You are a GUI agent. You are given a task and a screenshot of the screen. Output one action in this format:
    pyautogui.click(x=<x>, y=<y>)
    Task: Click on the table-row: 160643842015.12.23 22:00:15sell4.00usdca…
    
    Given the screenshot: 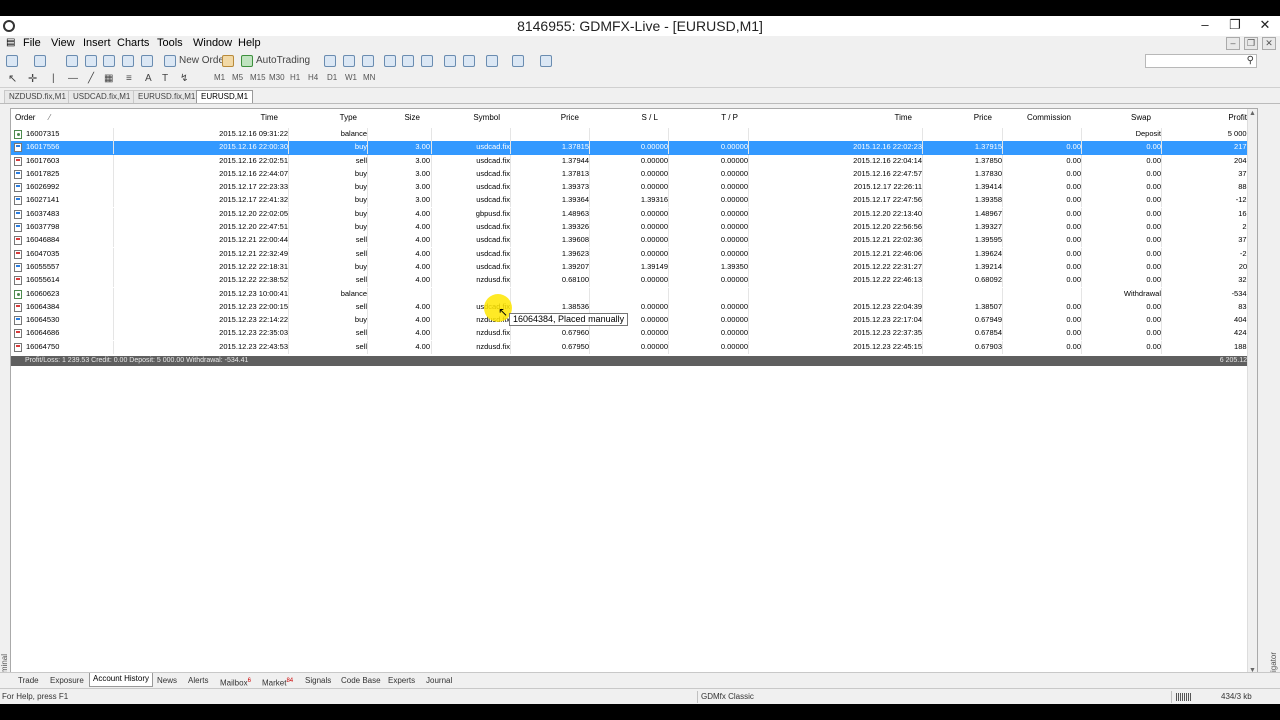 What is the action you would take?
    pyautogui.click(x=634, y=307)
    